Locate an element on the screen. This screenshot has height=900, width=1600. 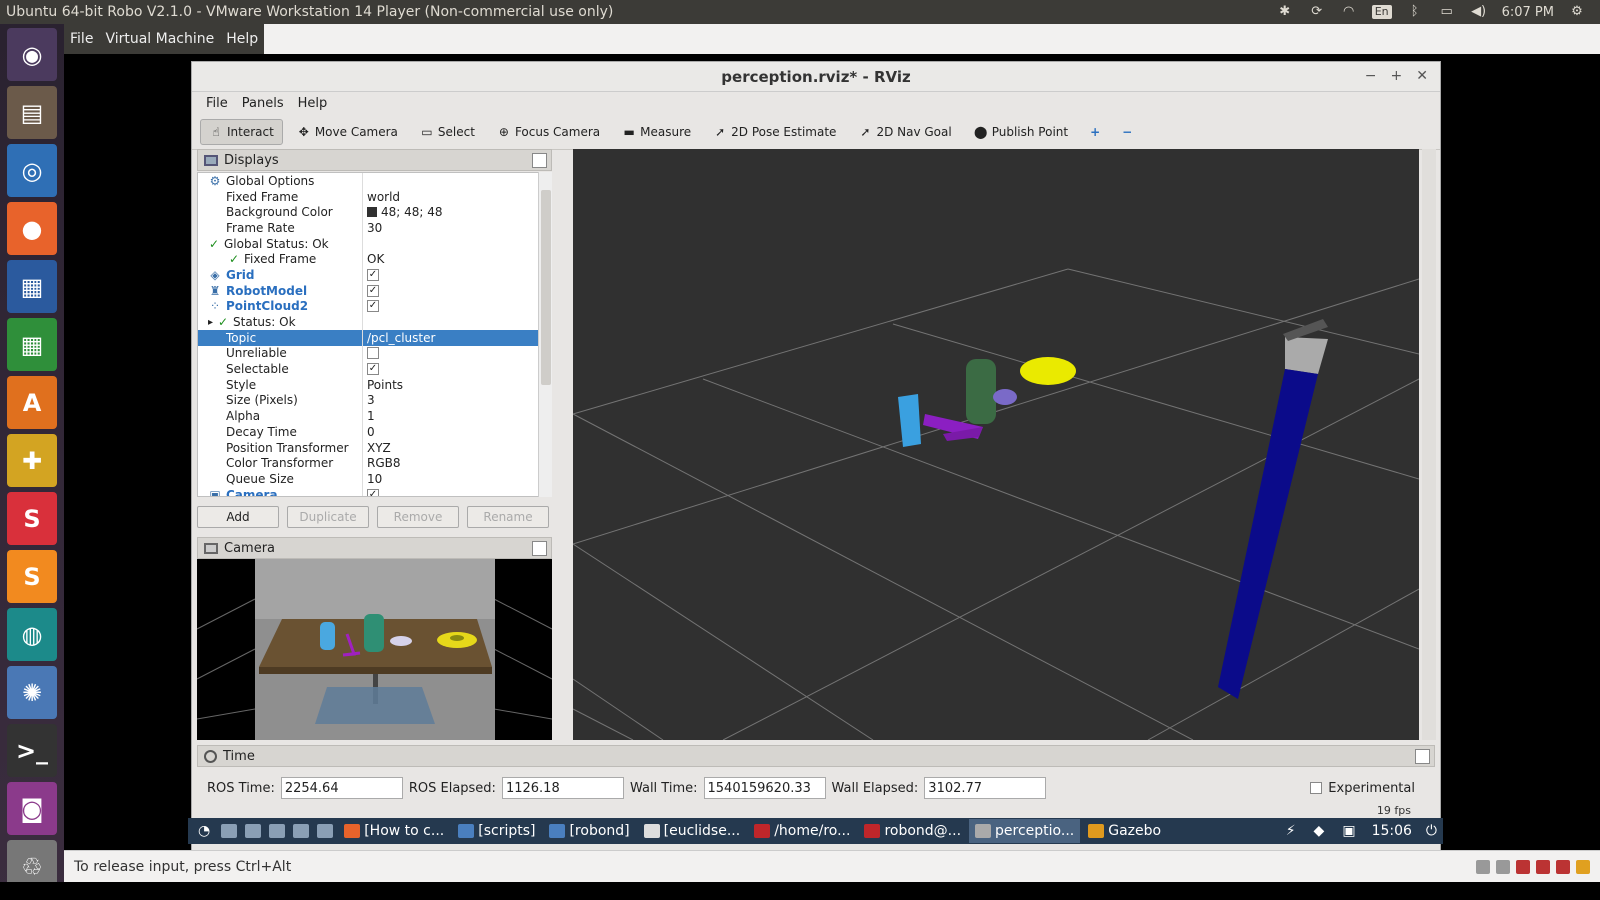
tool-publish-point: ⬤ Publish Point is located at coordinates (1021, 132).